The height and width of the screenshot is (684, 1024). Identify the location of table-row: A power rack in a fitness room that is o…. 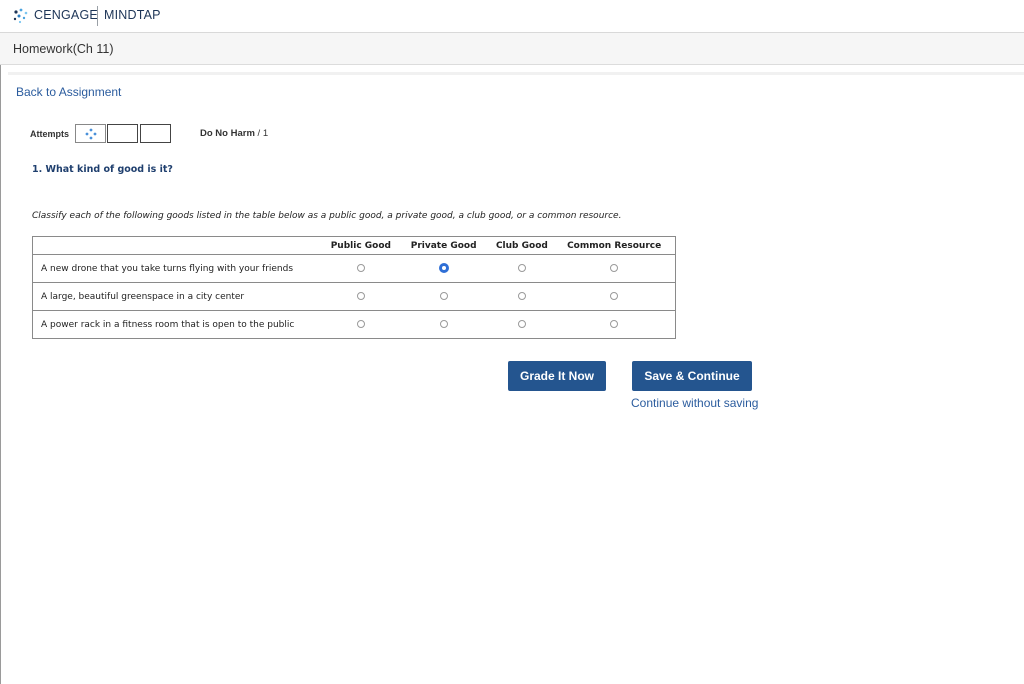
(354, 324).